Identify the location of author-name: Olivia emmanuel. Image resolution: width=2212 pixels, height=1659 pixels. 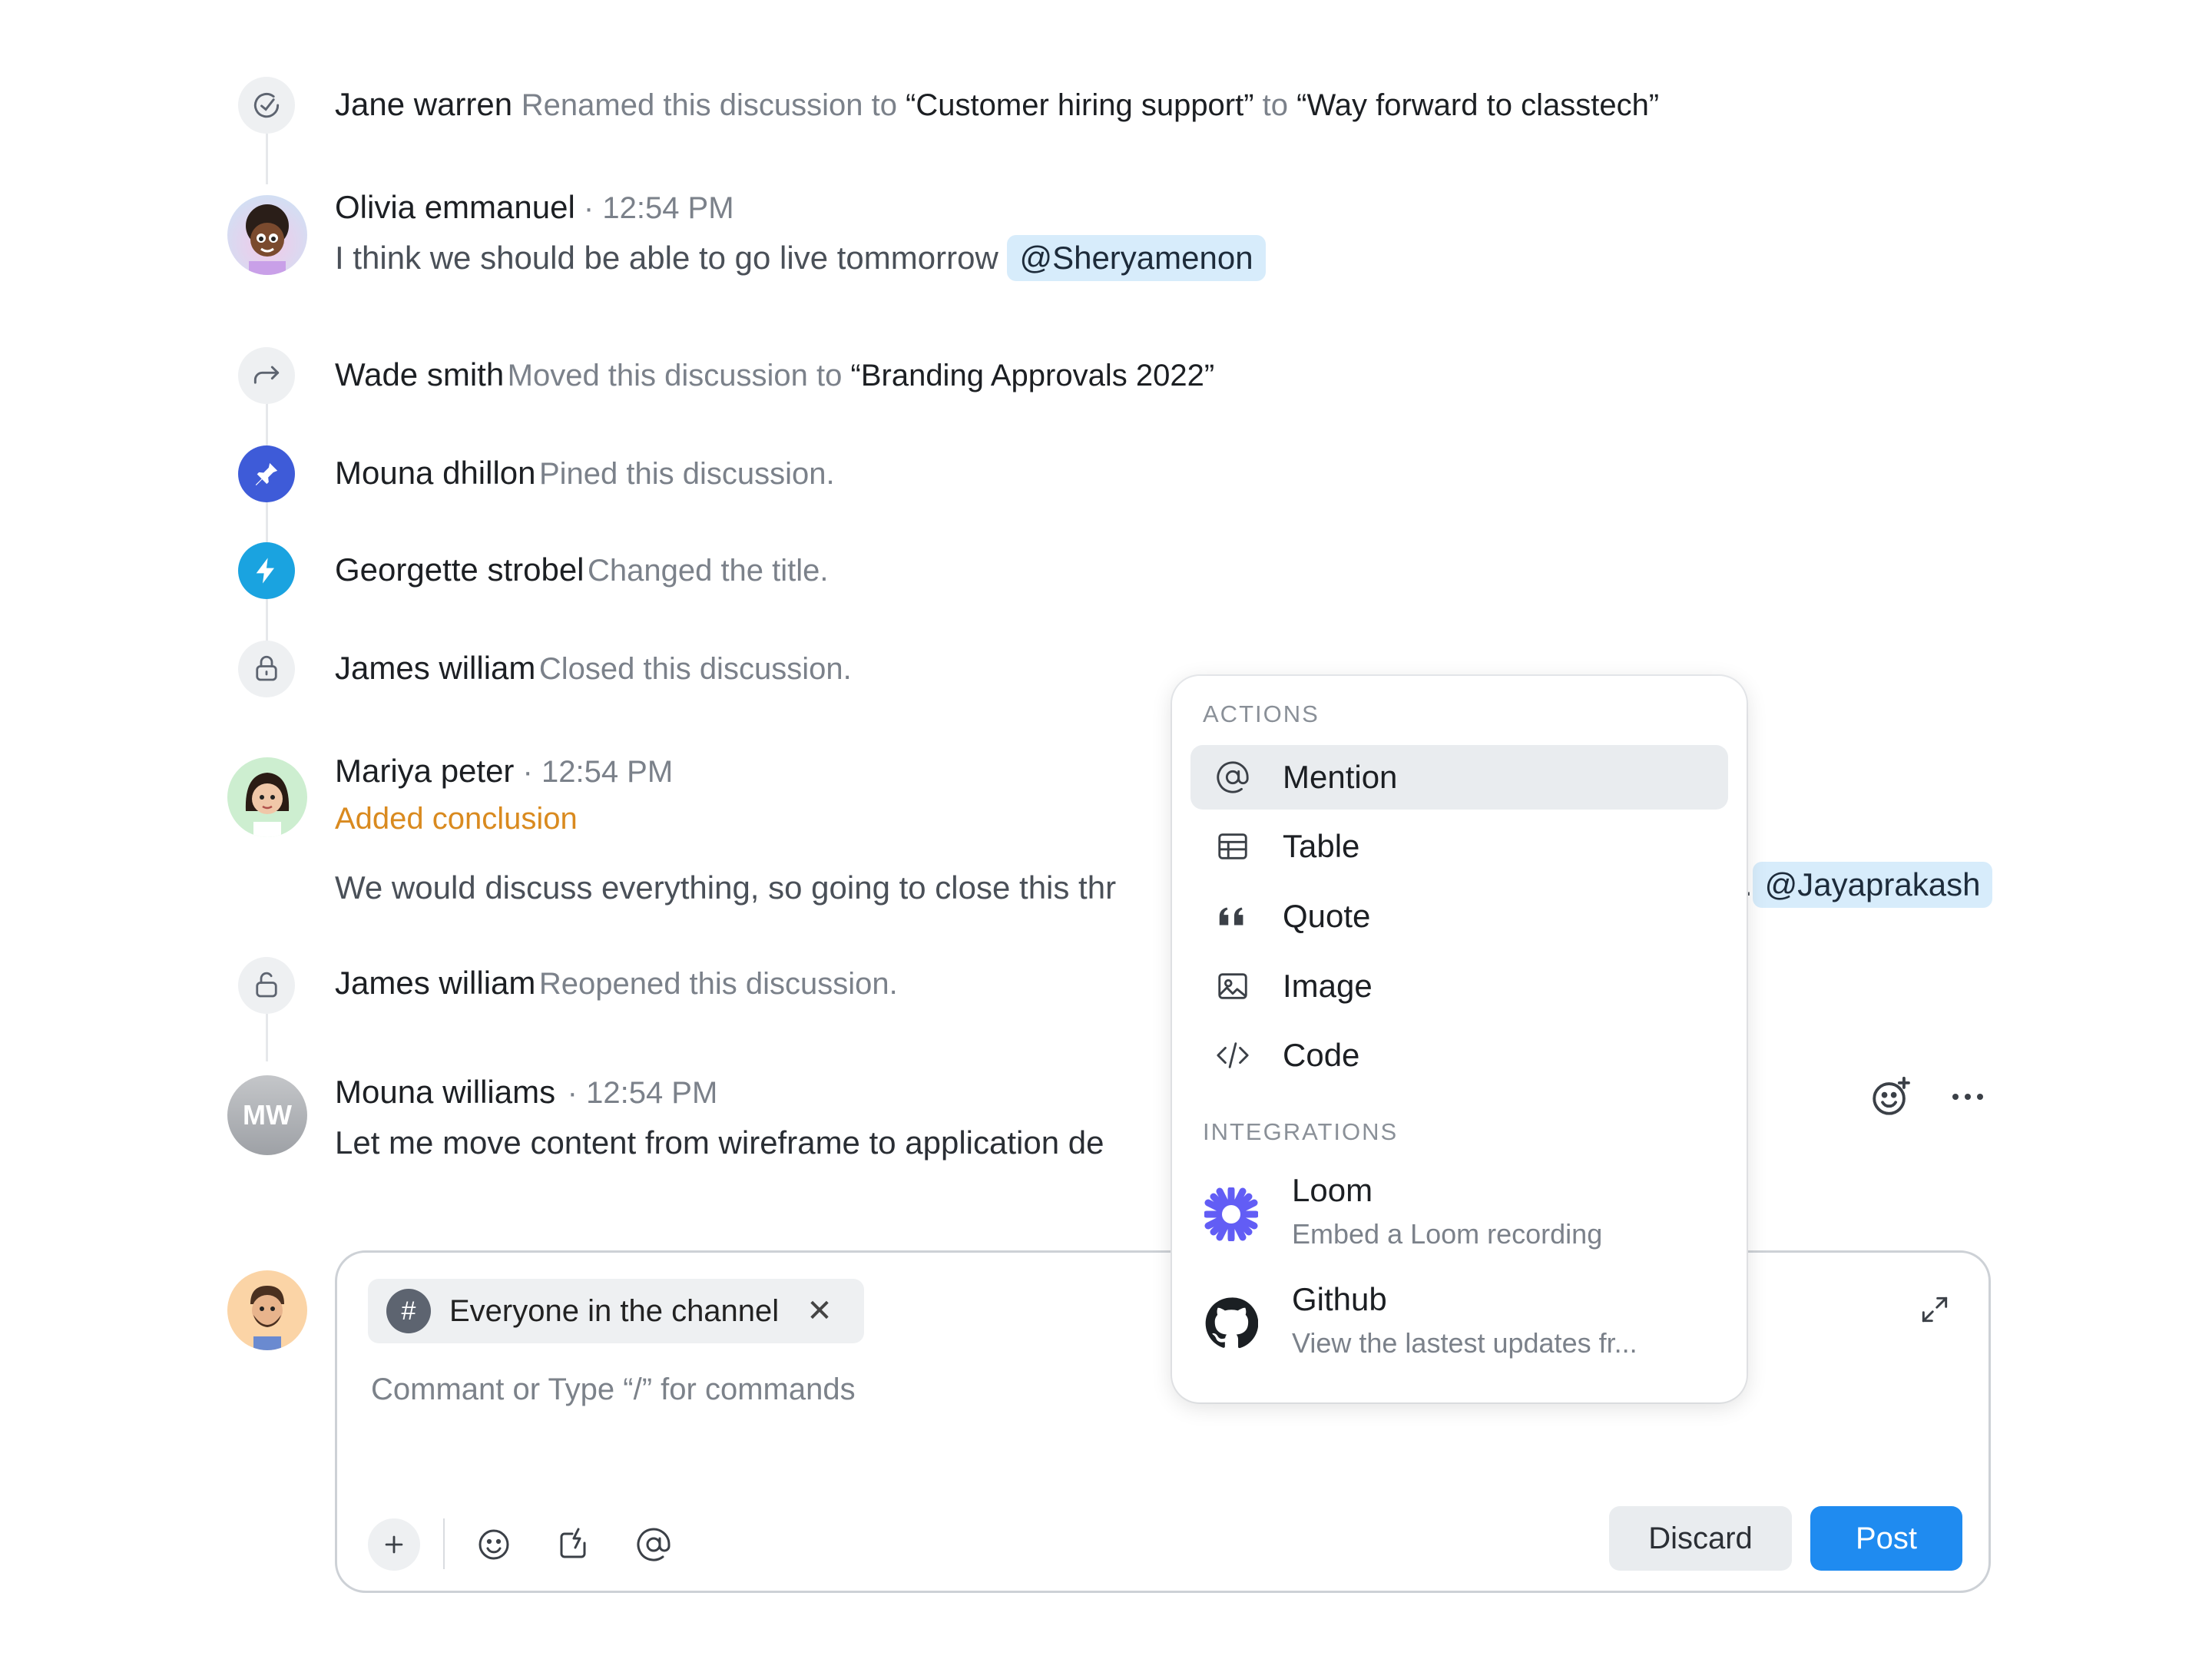
(455, 207).